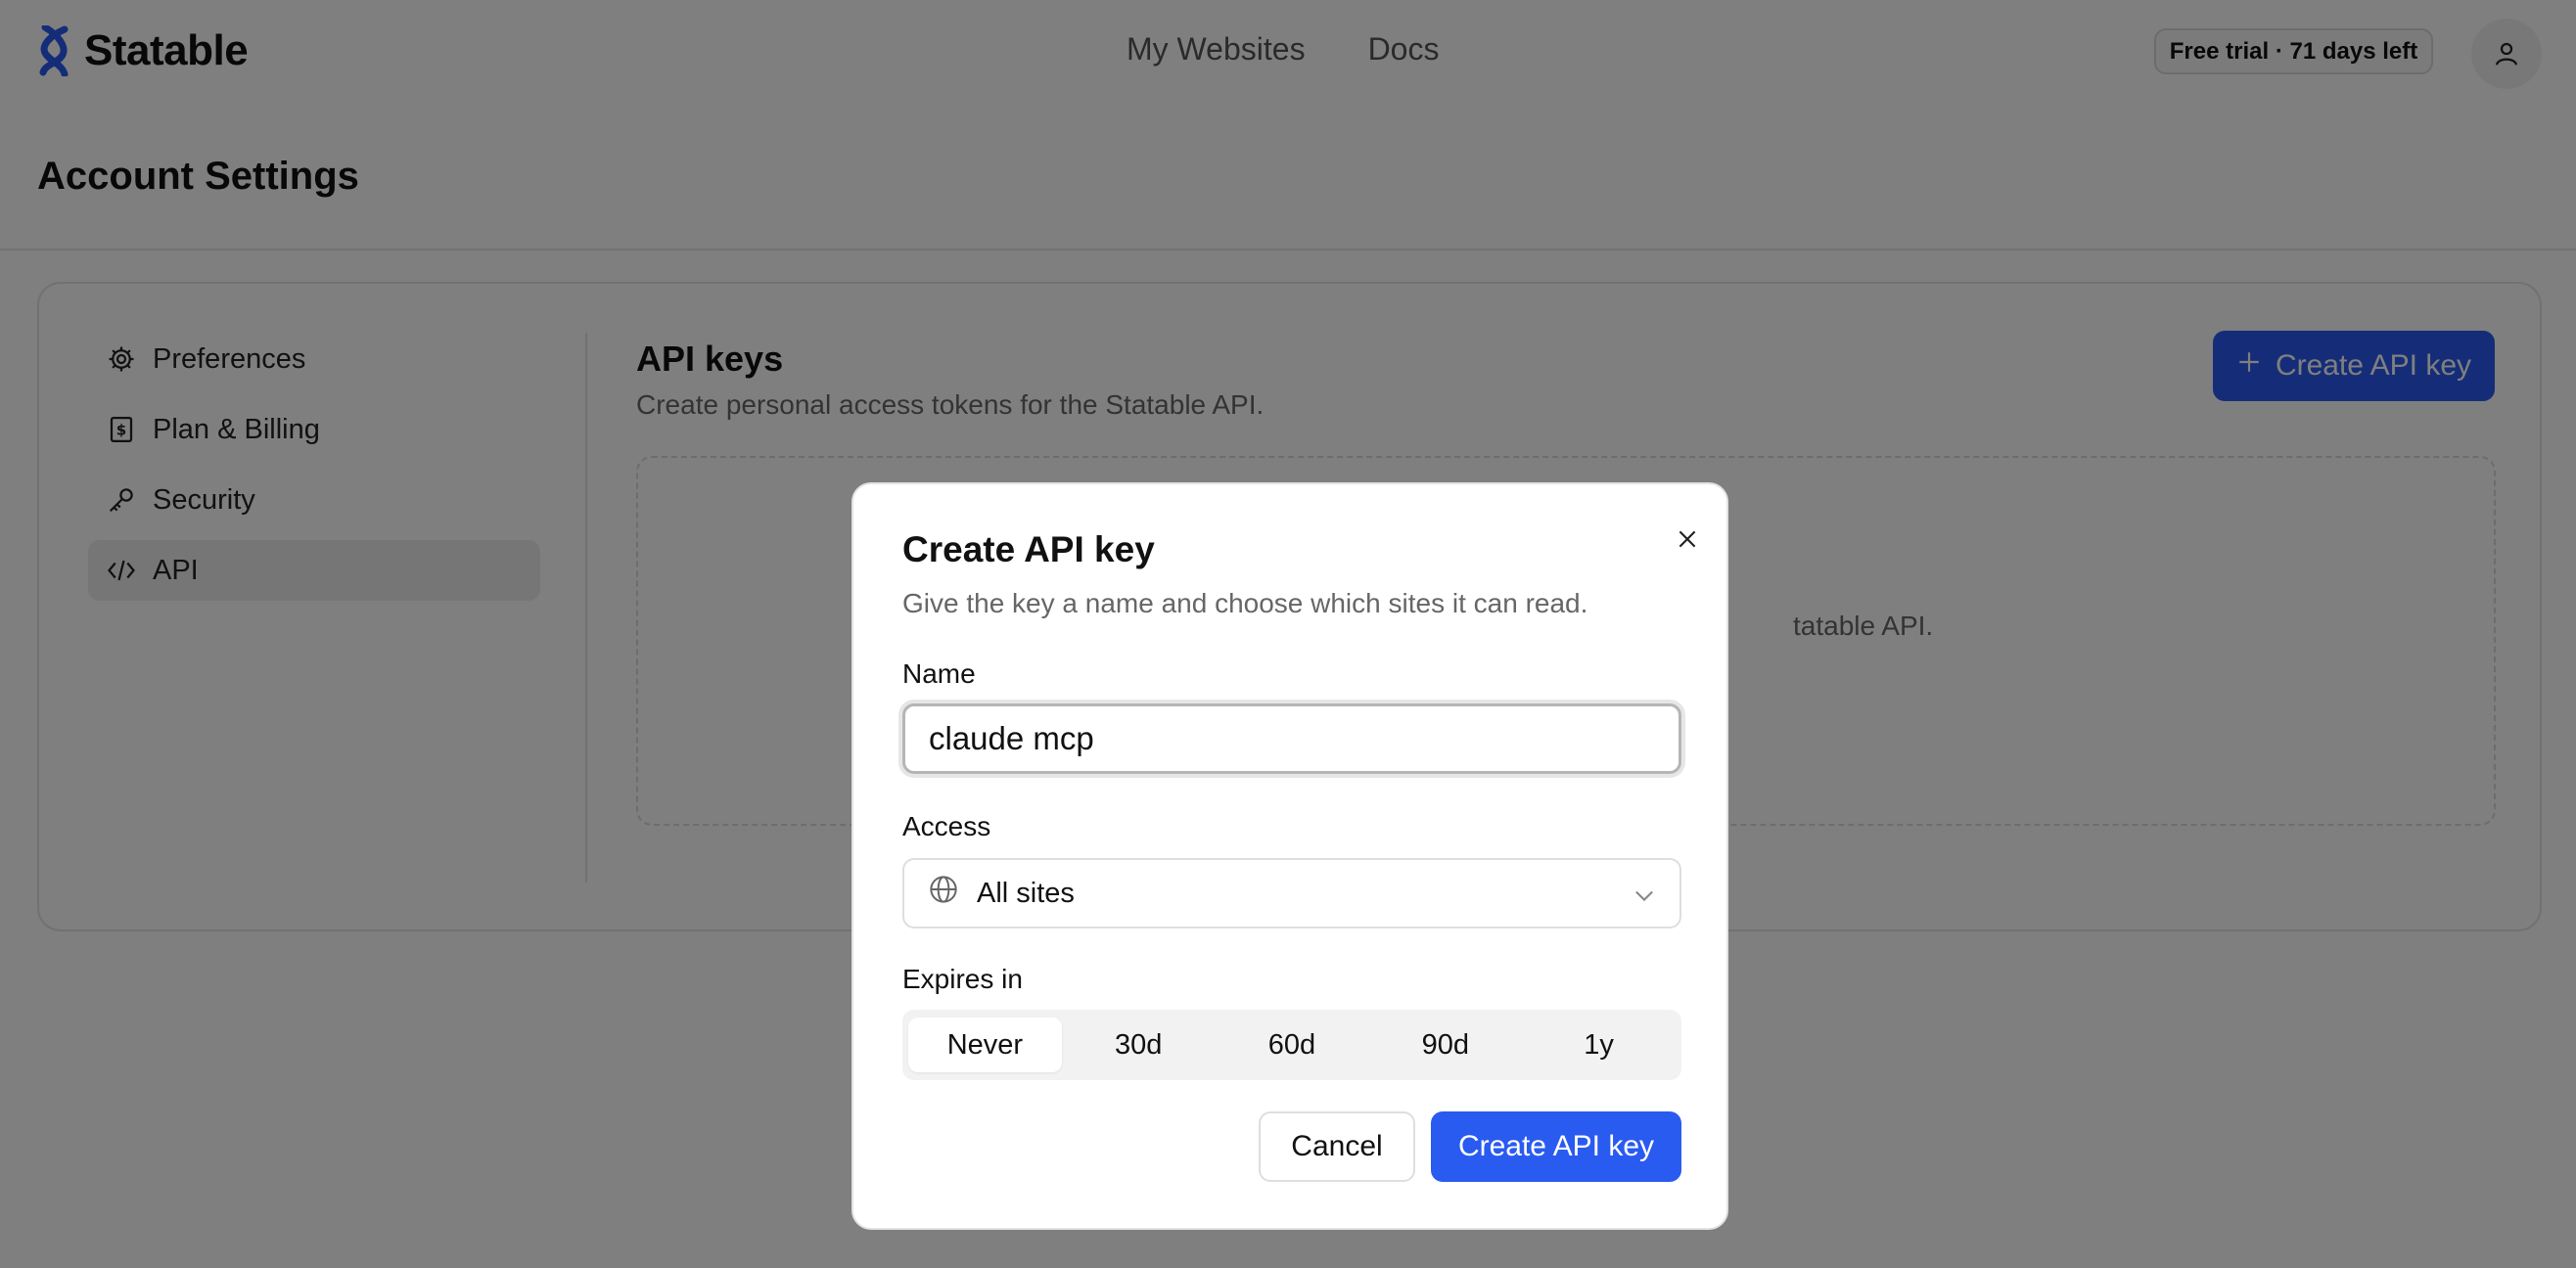  I want to click on globe-icon, so click(944, 894).